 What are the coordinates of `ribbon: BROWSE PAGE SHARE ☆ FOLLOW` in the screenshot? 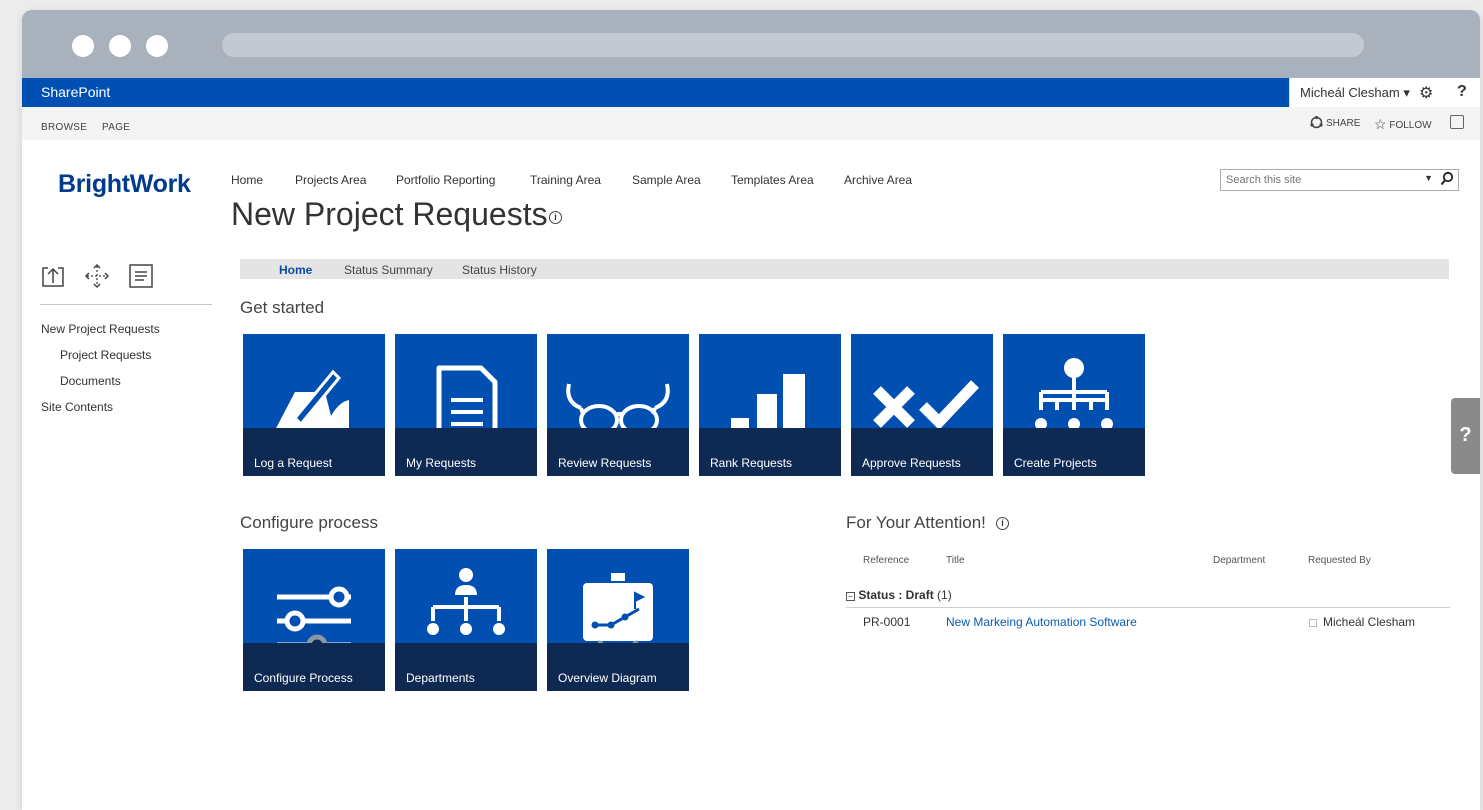 It's located at (751, 123).